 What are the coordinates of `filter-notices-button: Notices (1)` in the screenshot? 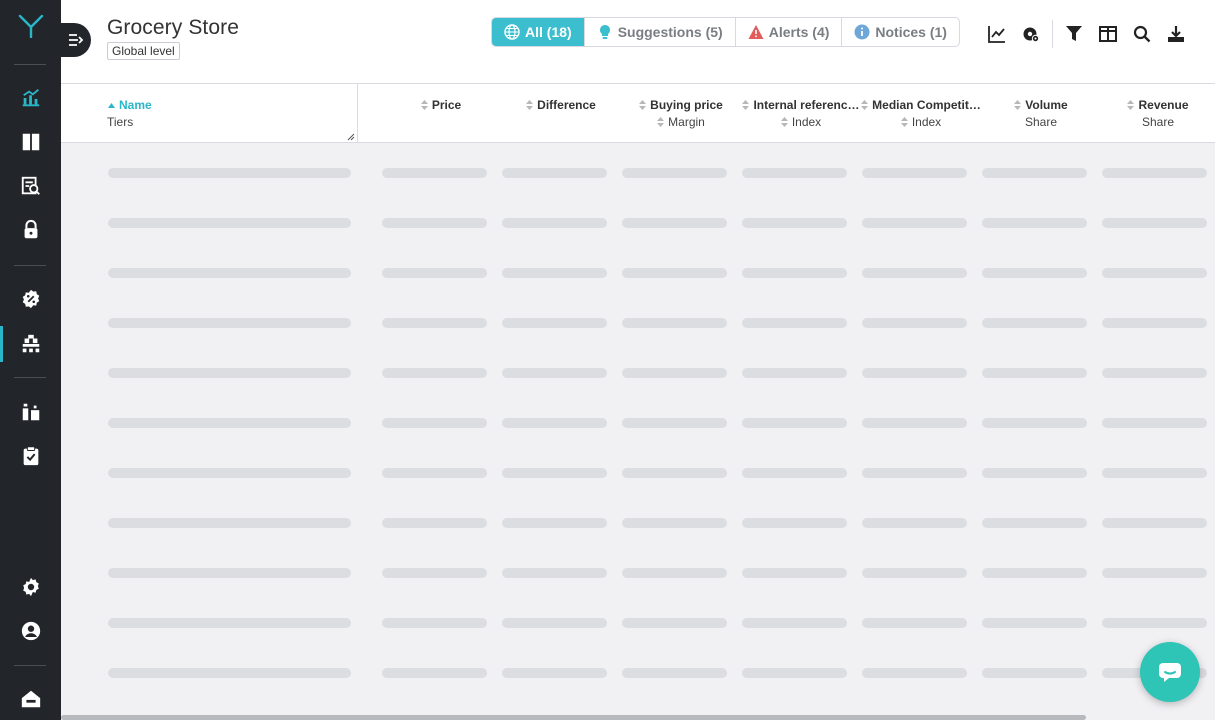 It's located at (900, 32).